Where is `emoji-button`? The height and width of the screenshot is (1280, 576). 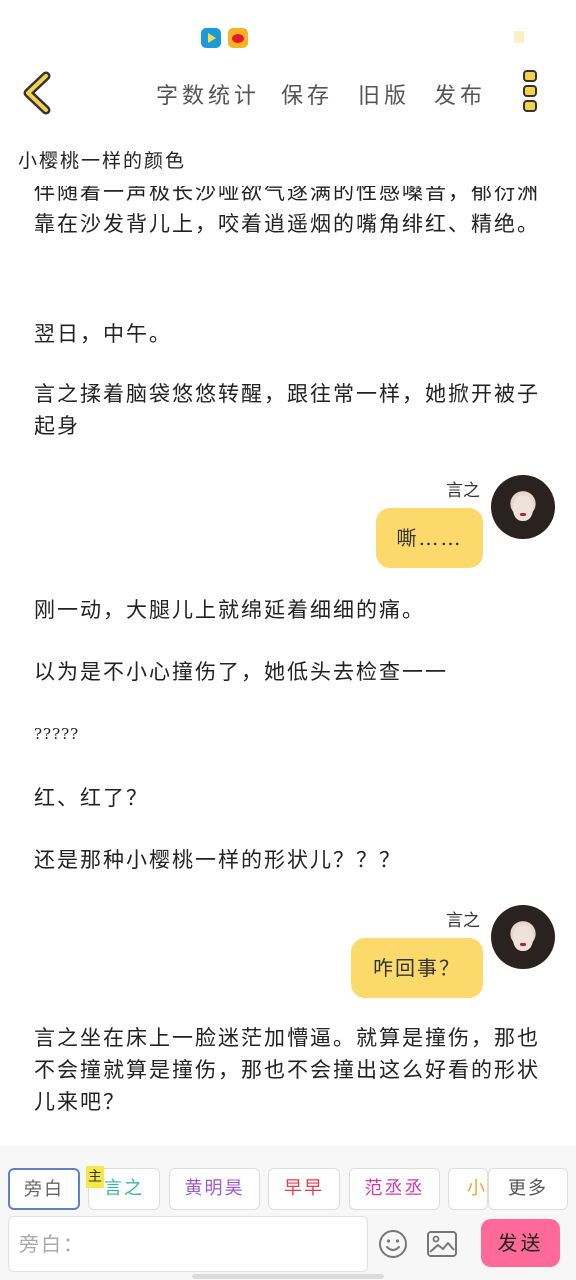 emoji-button is located at coordinates (393, 1244).